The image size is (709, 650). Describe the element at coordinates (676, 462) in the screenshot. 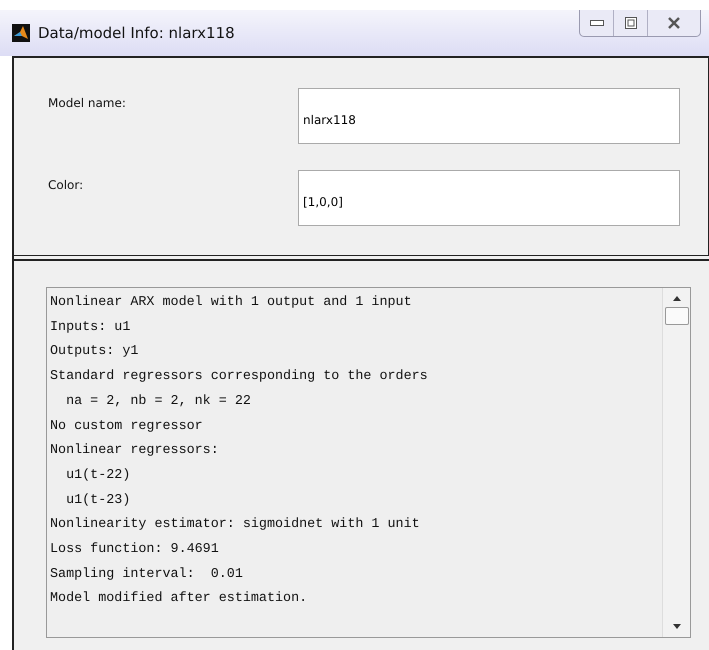

I see `scrollbar` at that location.